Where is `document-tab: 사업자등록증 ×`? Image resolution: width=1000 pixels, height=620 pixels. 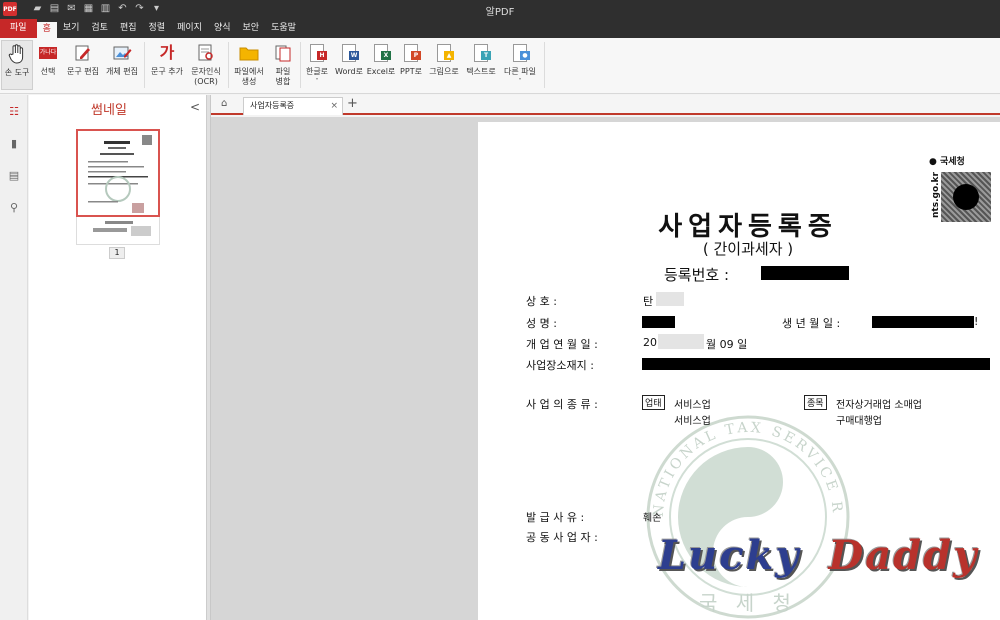 document-tab: 사업자등록증 × is located at coordinates (293, 106).